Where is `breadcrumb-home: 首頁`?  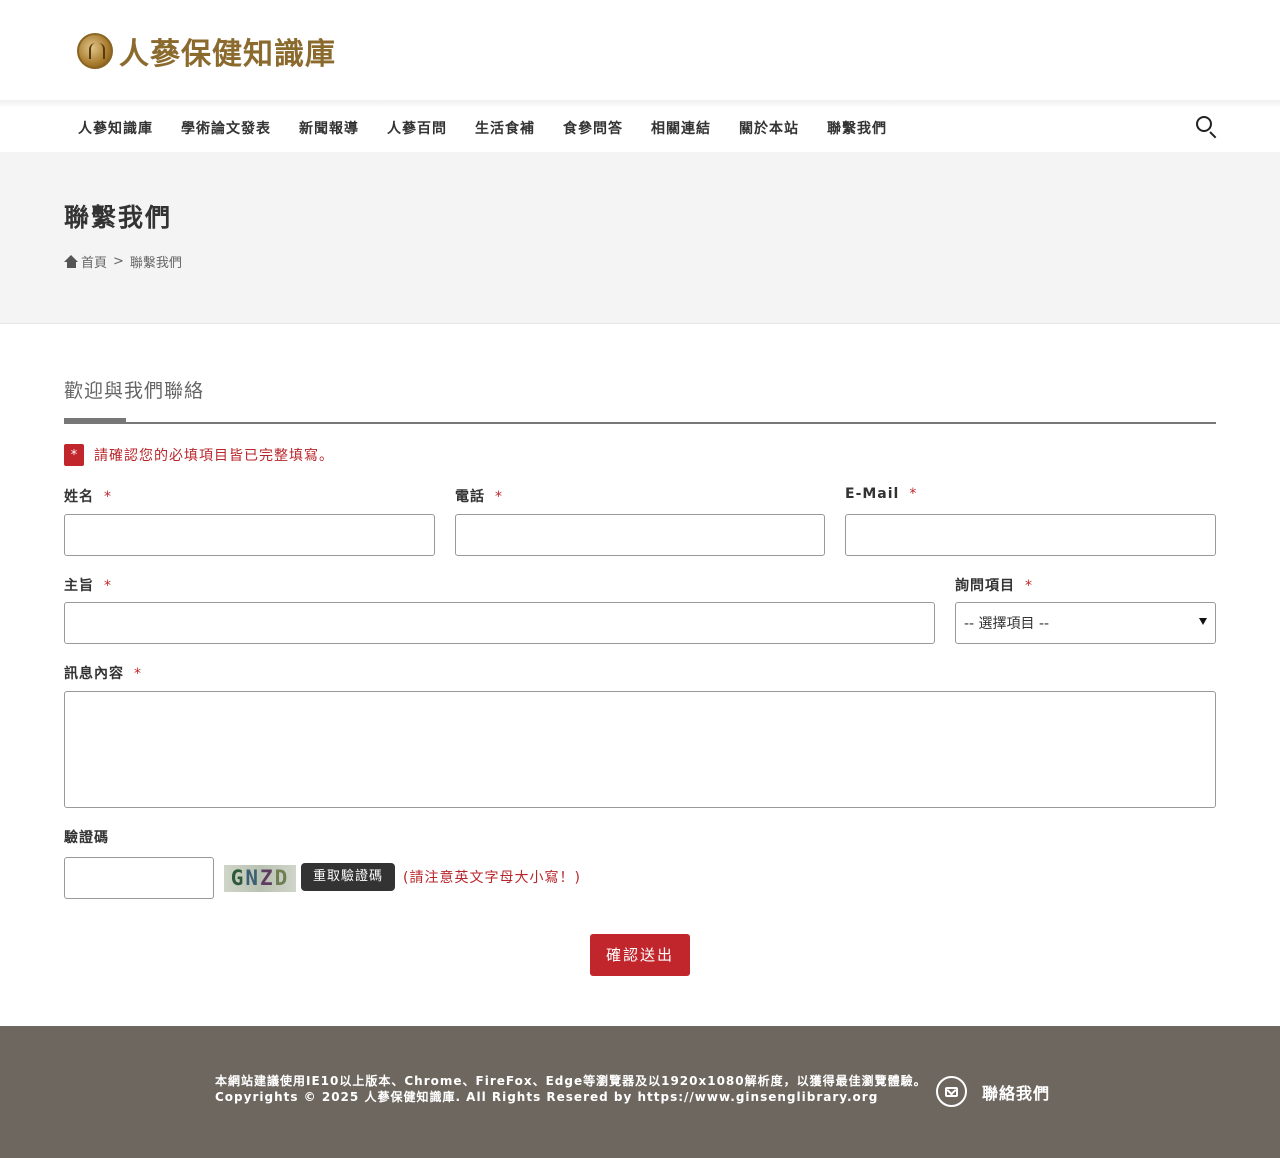
breadcrumb-home: 首頁 is located at coordinates (94, 261).